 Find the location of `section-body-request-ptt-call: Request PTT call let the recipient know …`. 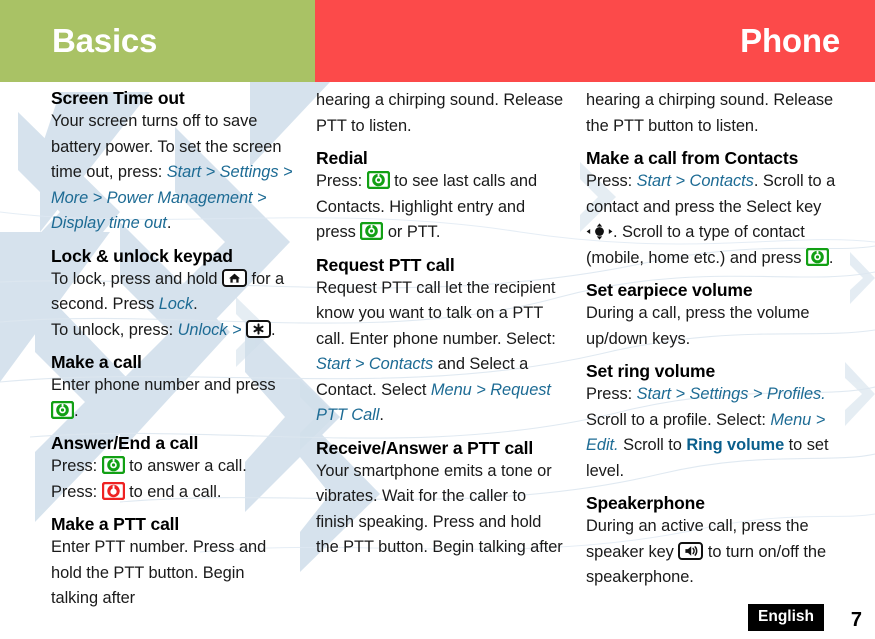

section-body-request-ptt-call: Request PTT call let the recipient know … is located at coordinates (442, 352).